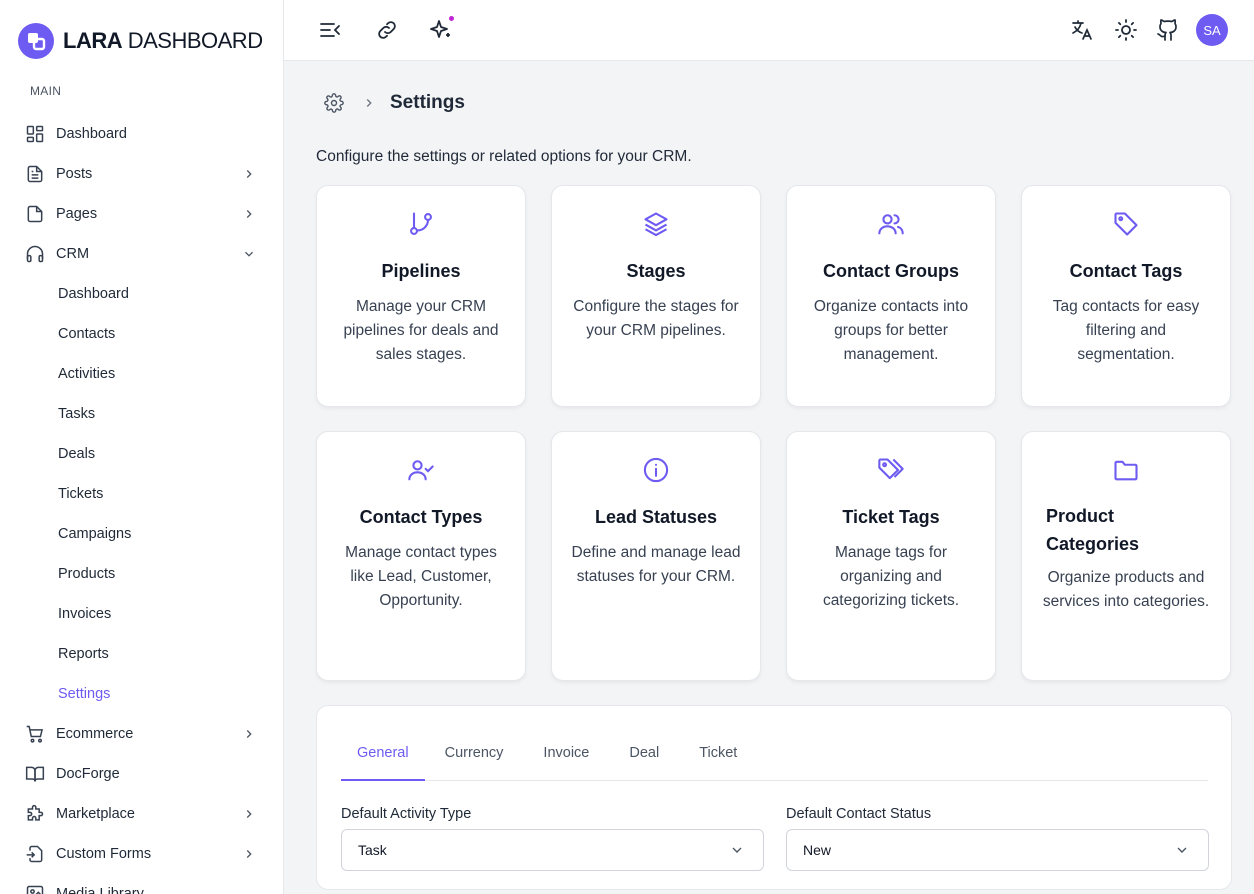 This screenshot has width=1254, height=894. I want to click on sidebar-subitem-settings: Settings, so click(141, 694).